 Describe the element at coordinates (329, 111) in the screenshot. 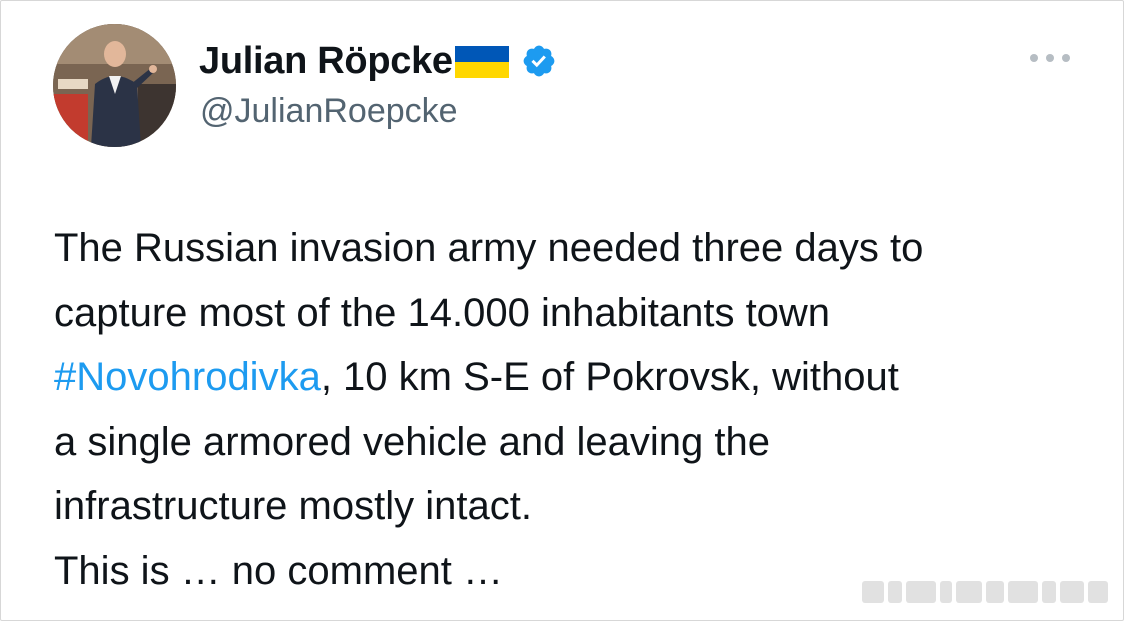

I see `author-handle: @JulianRoepcke` at that location.